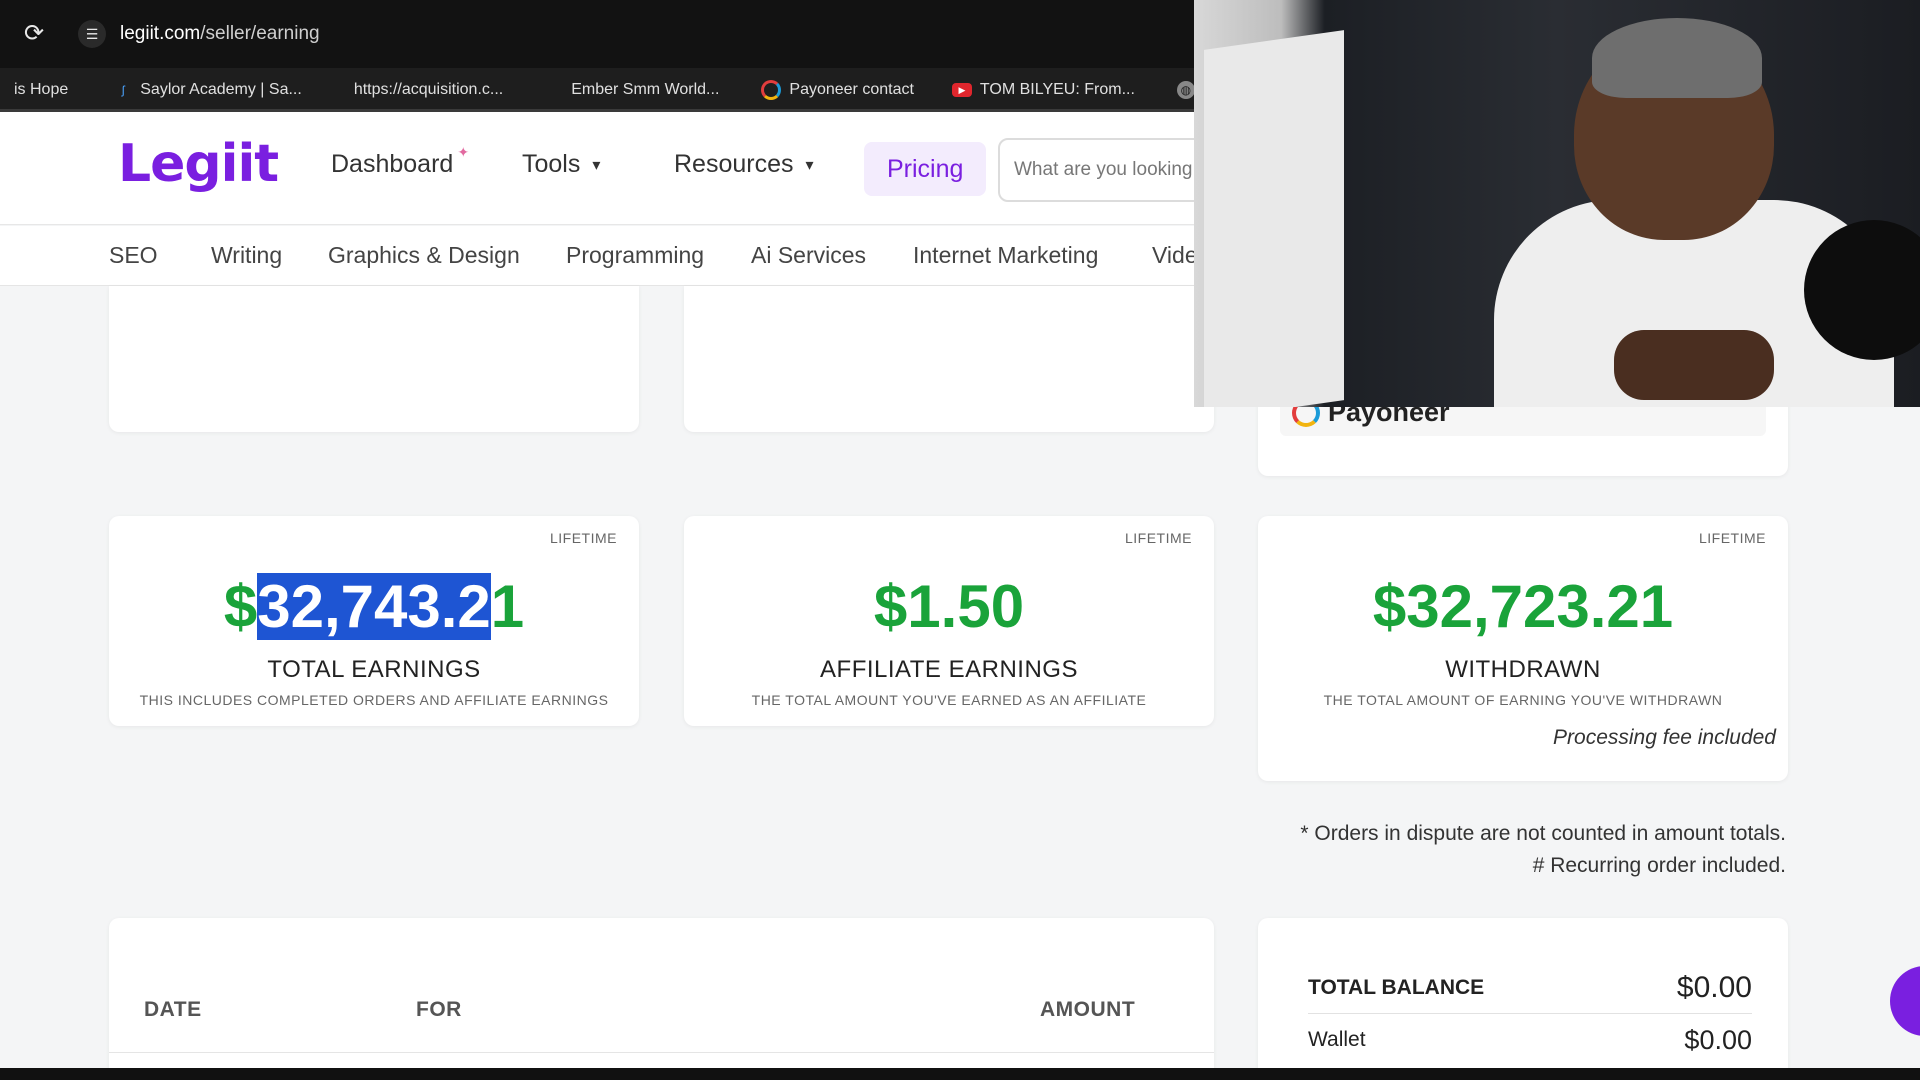 The height and width of the screenshot is (1080, 1920). What do you see at coordinates (123, 90) in the screenshot?
I see `saylor-icon: ʃ` at bounding box center [123, 90].